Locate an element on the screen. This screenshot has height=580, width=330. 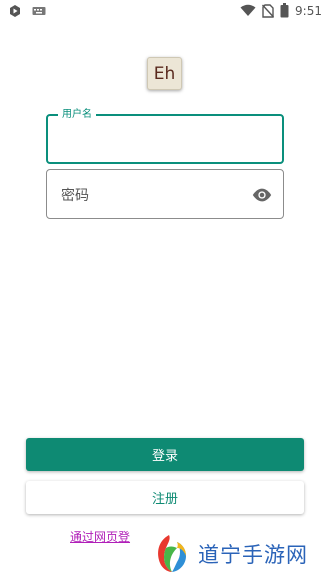
register-button: 注册 is located at coordinates (165, 497).